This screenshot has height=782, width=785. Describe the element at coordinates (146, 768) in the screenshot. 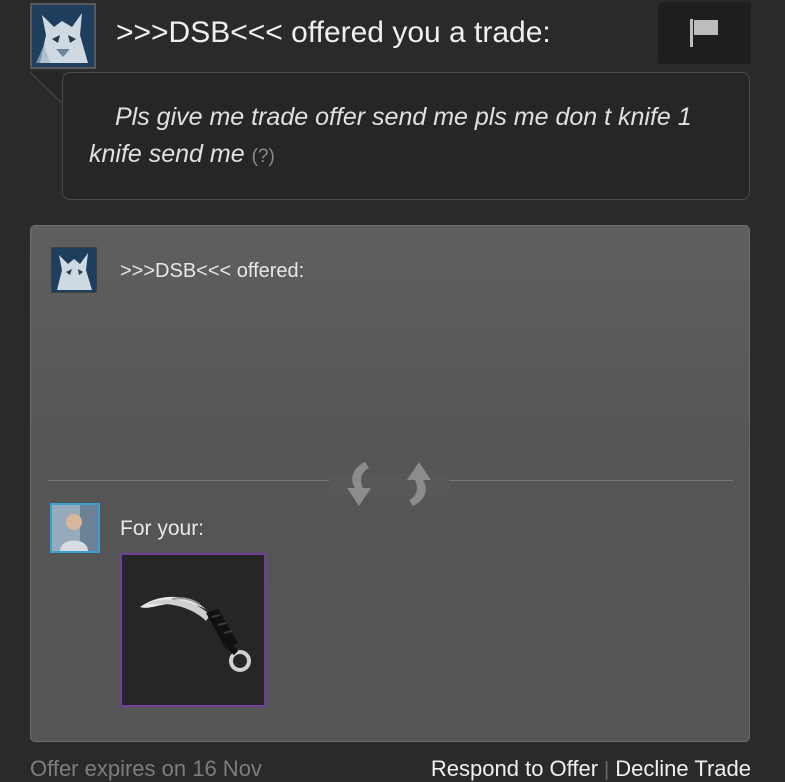

I see `offer-expiry: Offer expires on 16 Nov` at that location.